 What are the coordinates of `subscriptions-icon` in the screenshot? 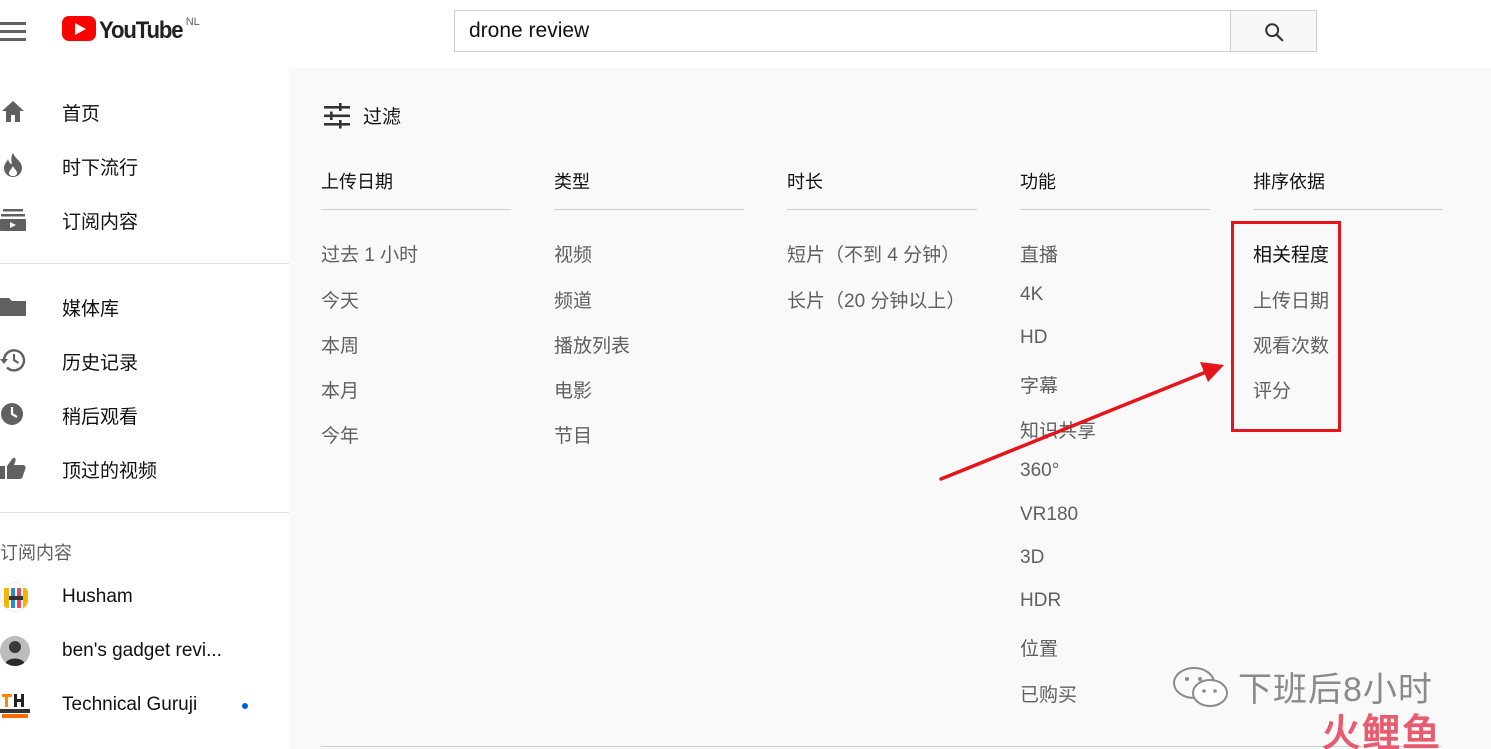 It's located at (13, 220).